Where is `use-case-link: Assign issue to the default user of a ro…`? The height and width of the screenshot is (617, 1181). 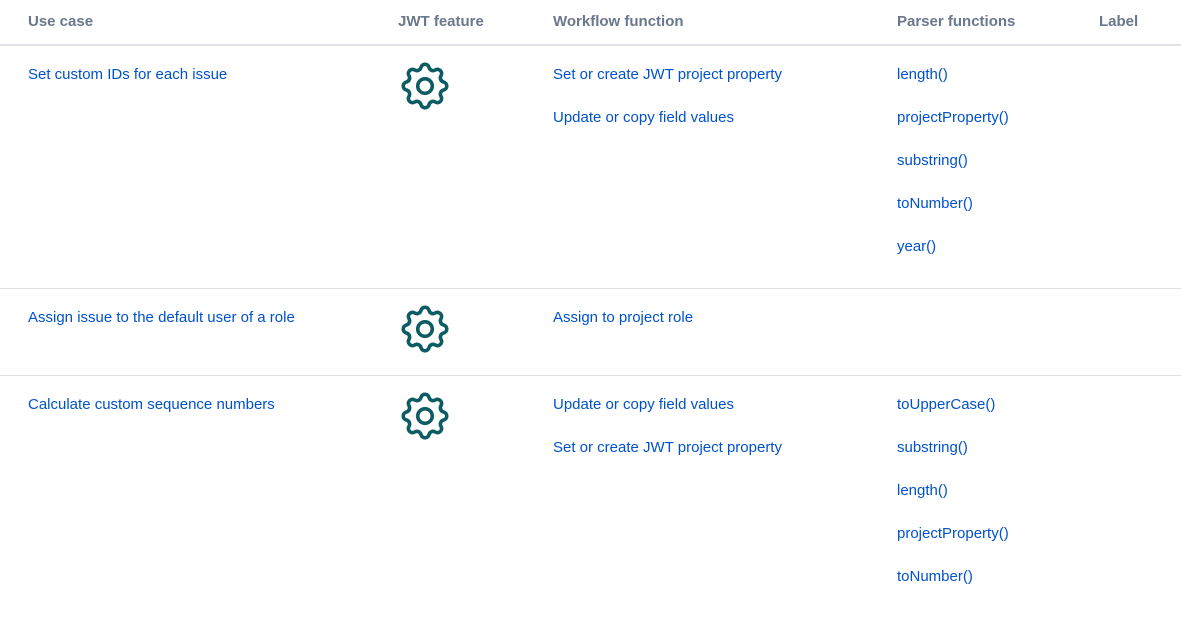
use-case-link: Assign issue to the default user of a ro… is located at coordinates (213, 318).